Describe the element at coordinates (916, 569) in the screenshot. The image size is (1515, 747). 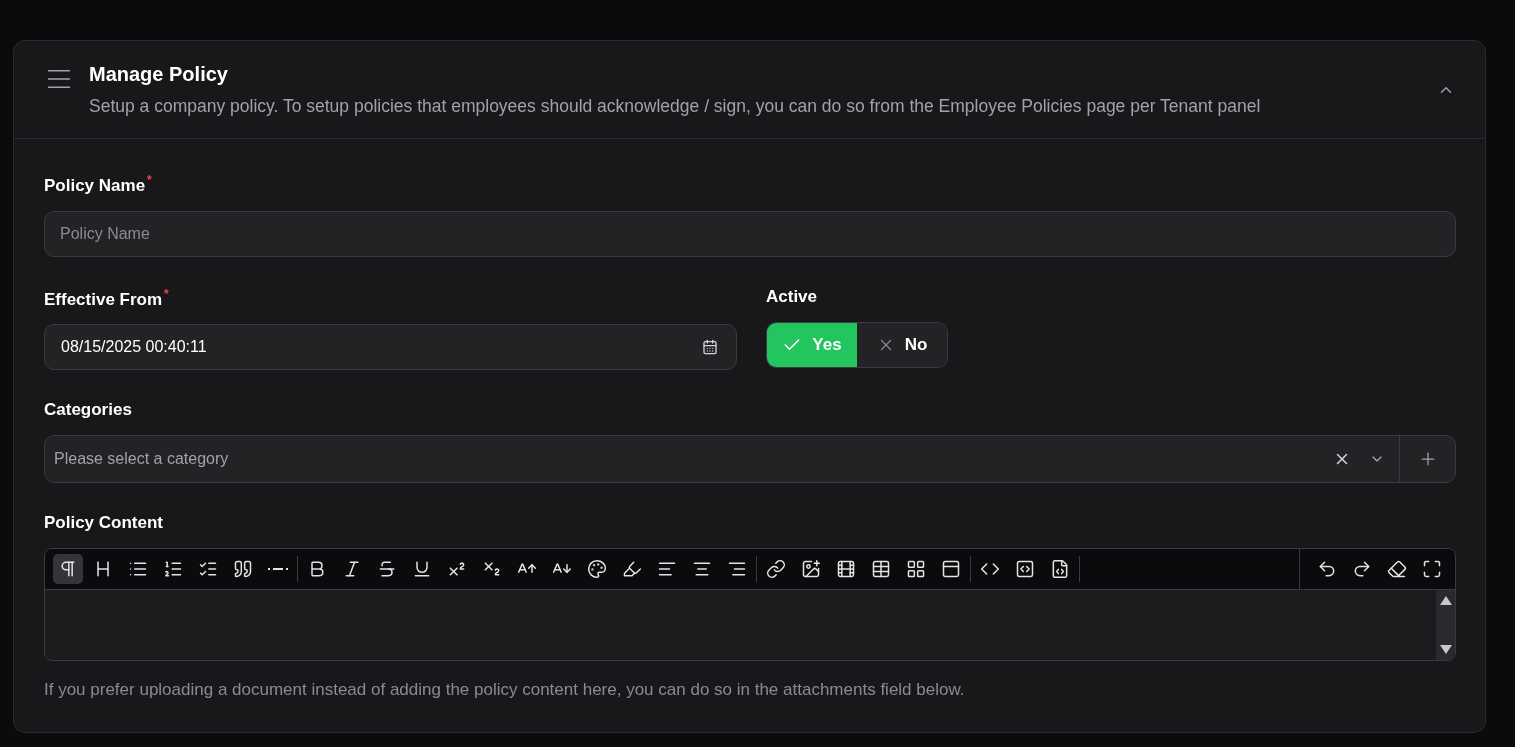
I see `grid-icon` at that location.